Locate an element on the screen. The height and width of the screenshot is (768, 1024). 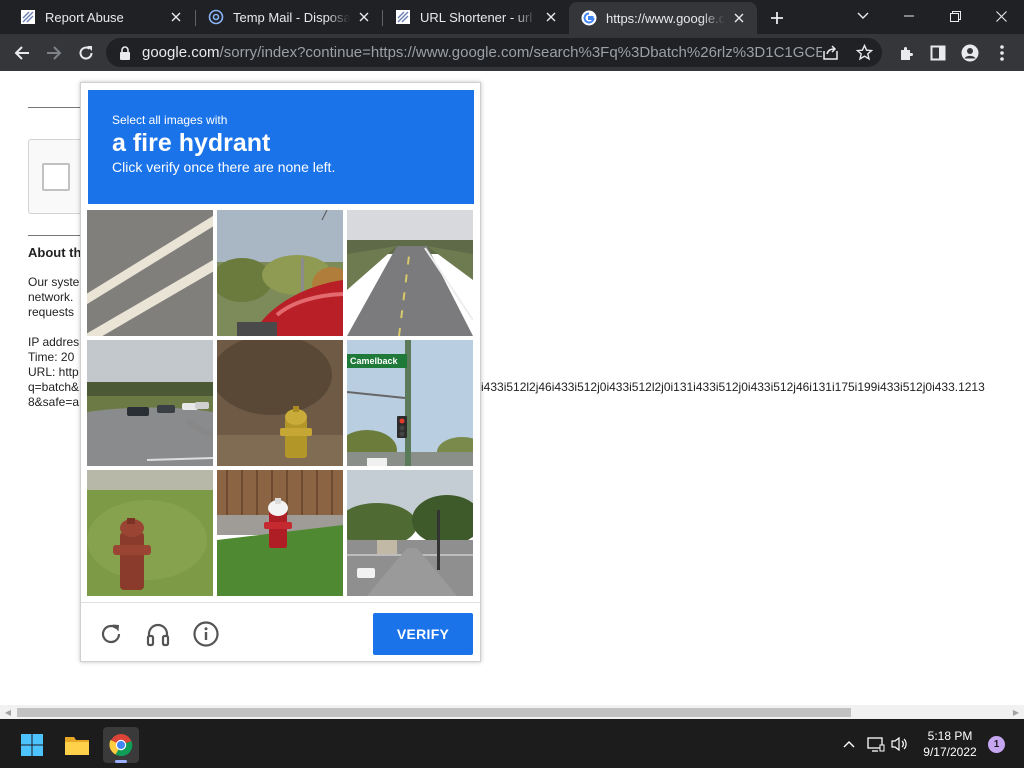
help-button is located at coordinates (206, 634).